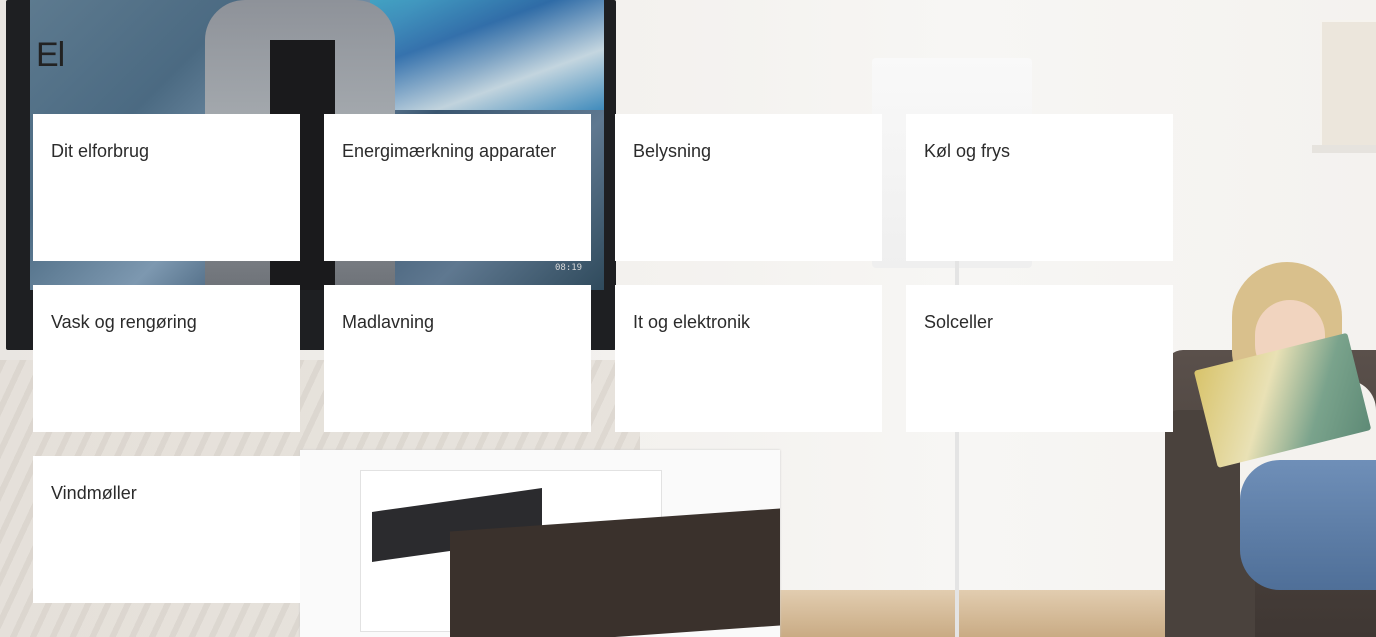  Describe the element at coordinates (166, 529) in the screenshot. I see `tile-vindmoller: Vindmøller` at that location.